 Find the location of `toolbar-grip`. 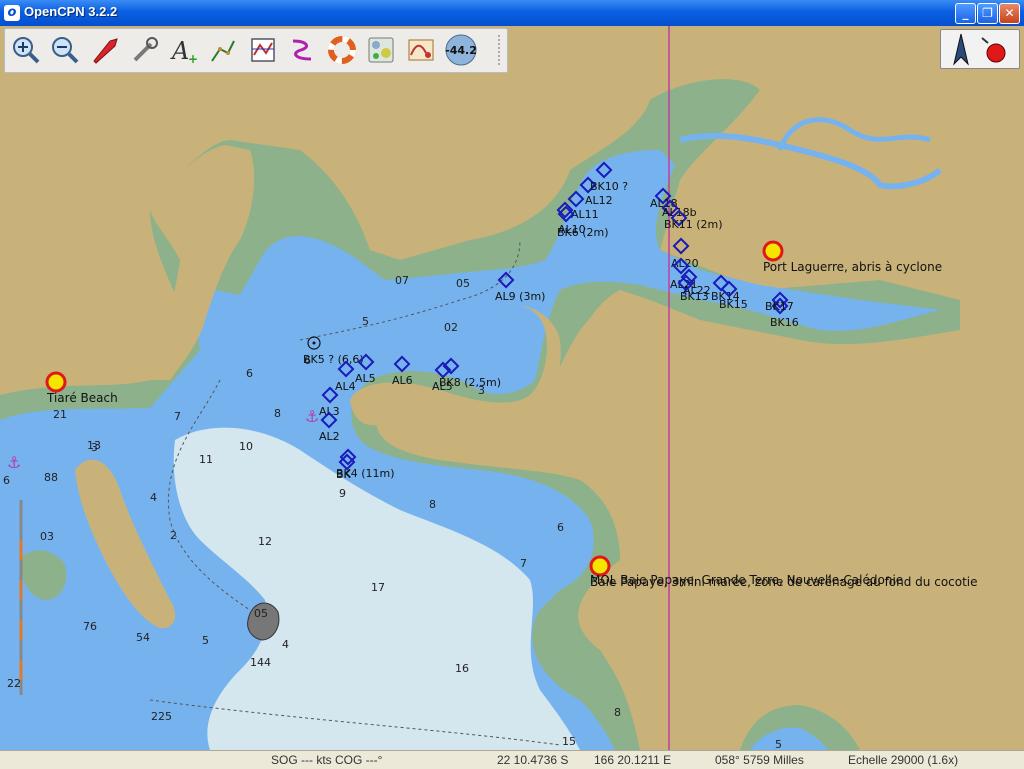

toolbar-grip is located at coordinates (501, 50).